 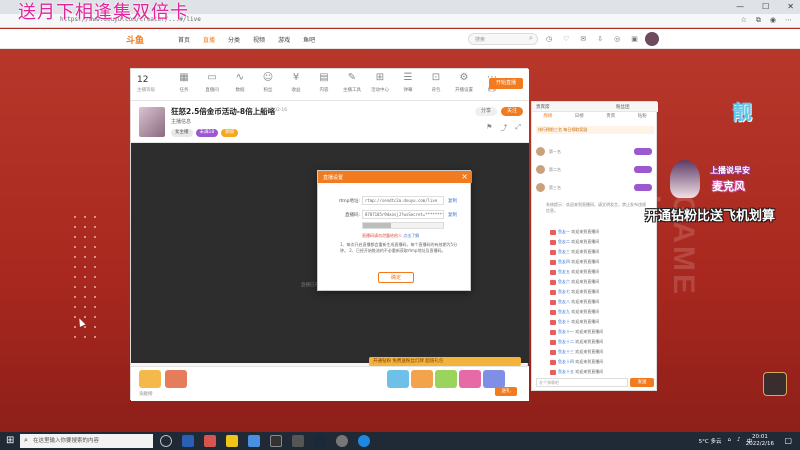 I want to click on chat-username: 鱼友十, so click(x=564, y=321).